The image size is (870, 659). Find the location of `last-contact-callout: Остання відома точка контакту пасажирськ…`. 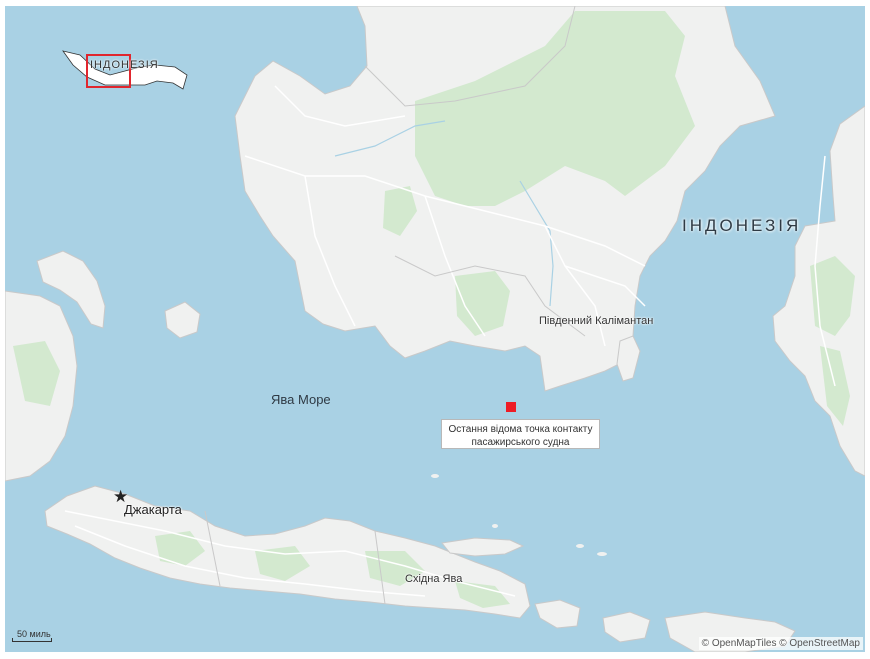

last-contact-callout: Остання відома точка контакту пасажирськ… is located at coordinates (520, 434).